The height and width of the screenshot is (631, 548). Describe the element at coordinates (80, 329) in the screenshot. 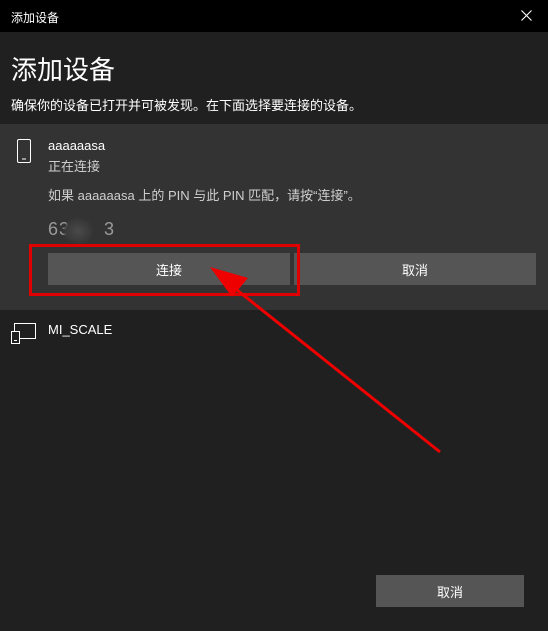

I see `device-name-mi-scale: MI_SCALE` at that location.